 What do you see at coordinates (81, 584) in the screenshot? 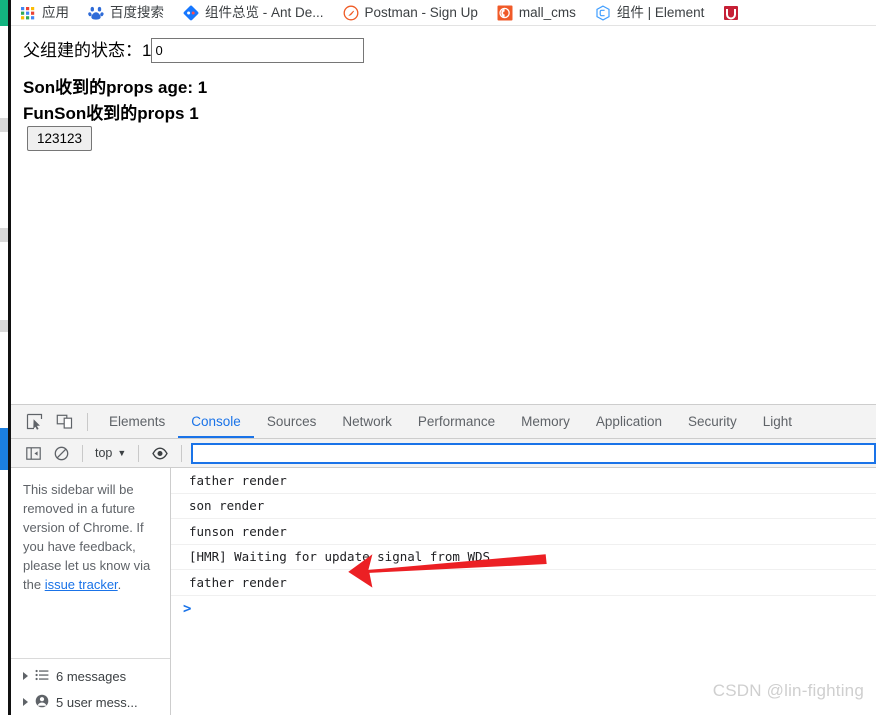
I see `issue-tracker-link: issue tracker` at bounding box center [81, 584].